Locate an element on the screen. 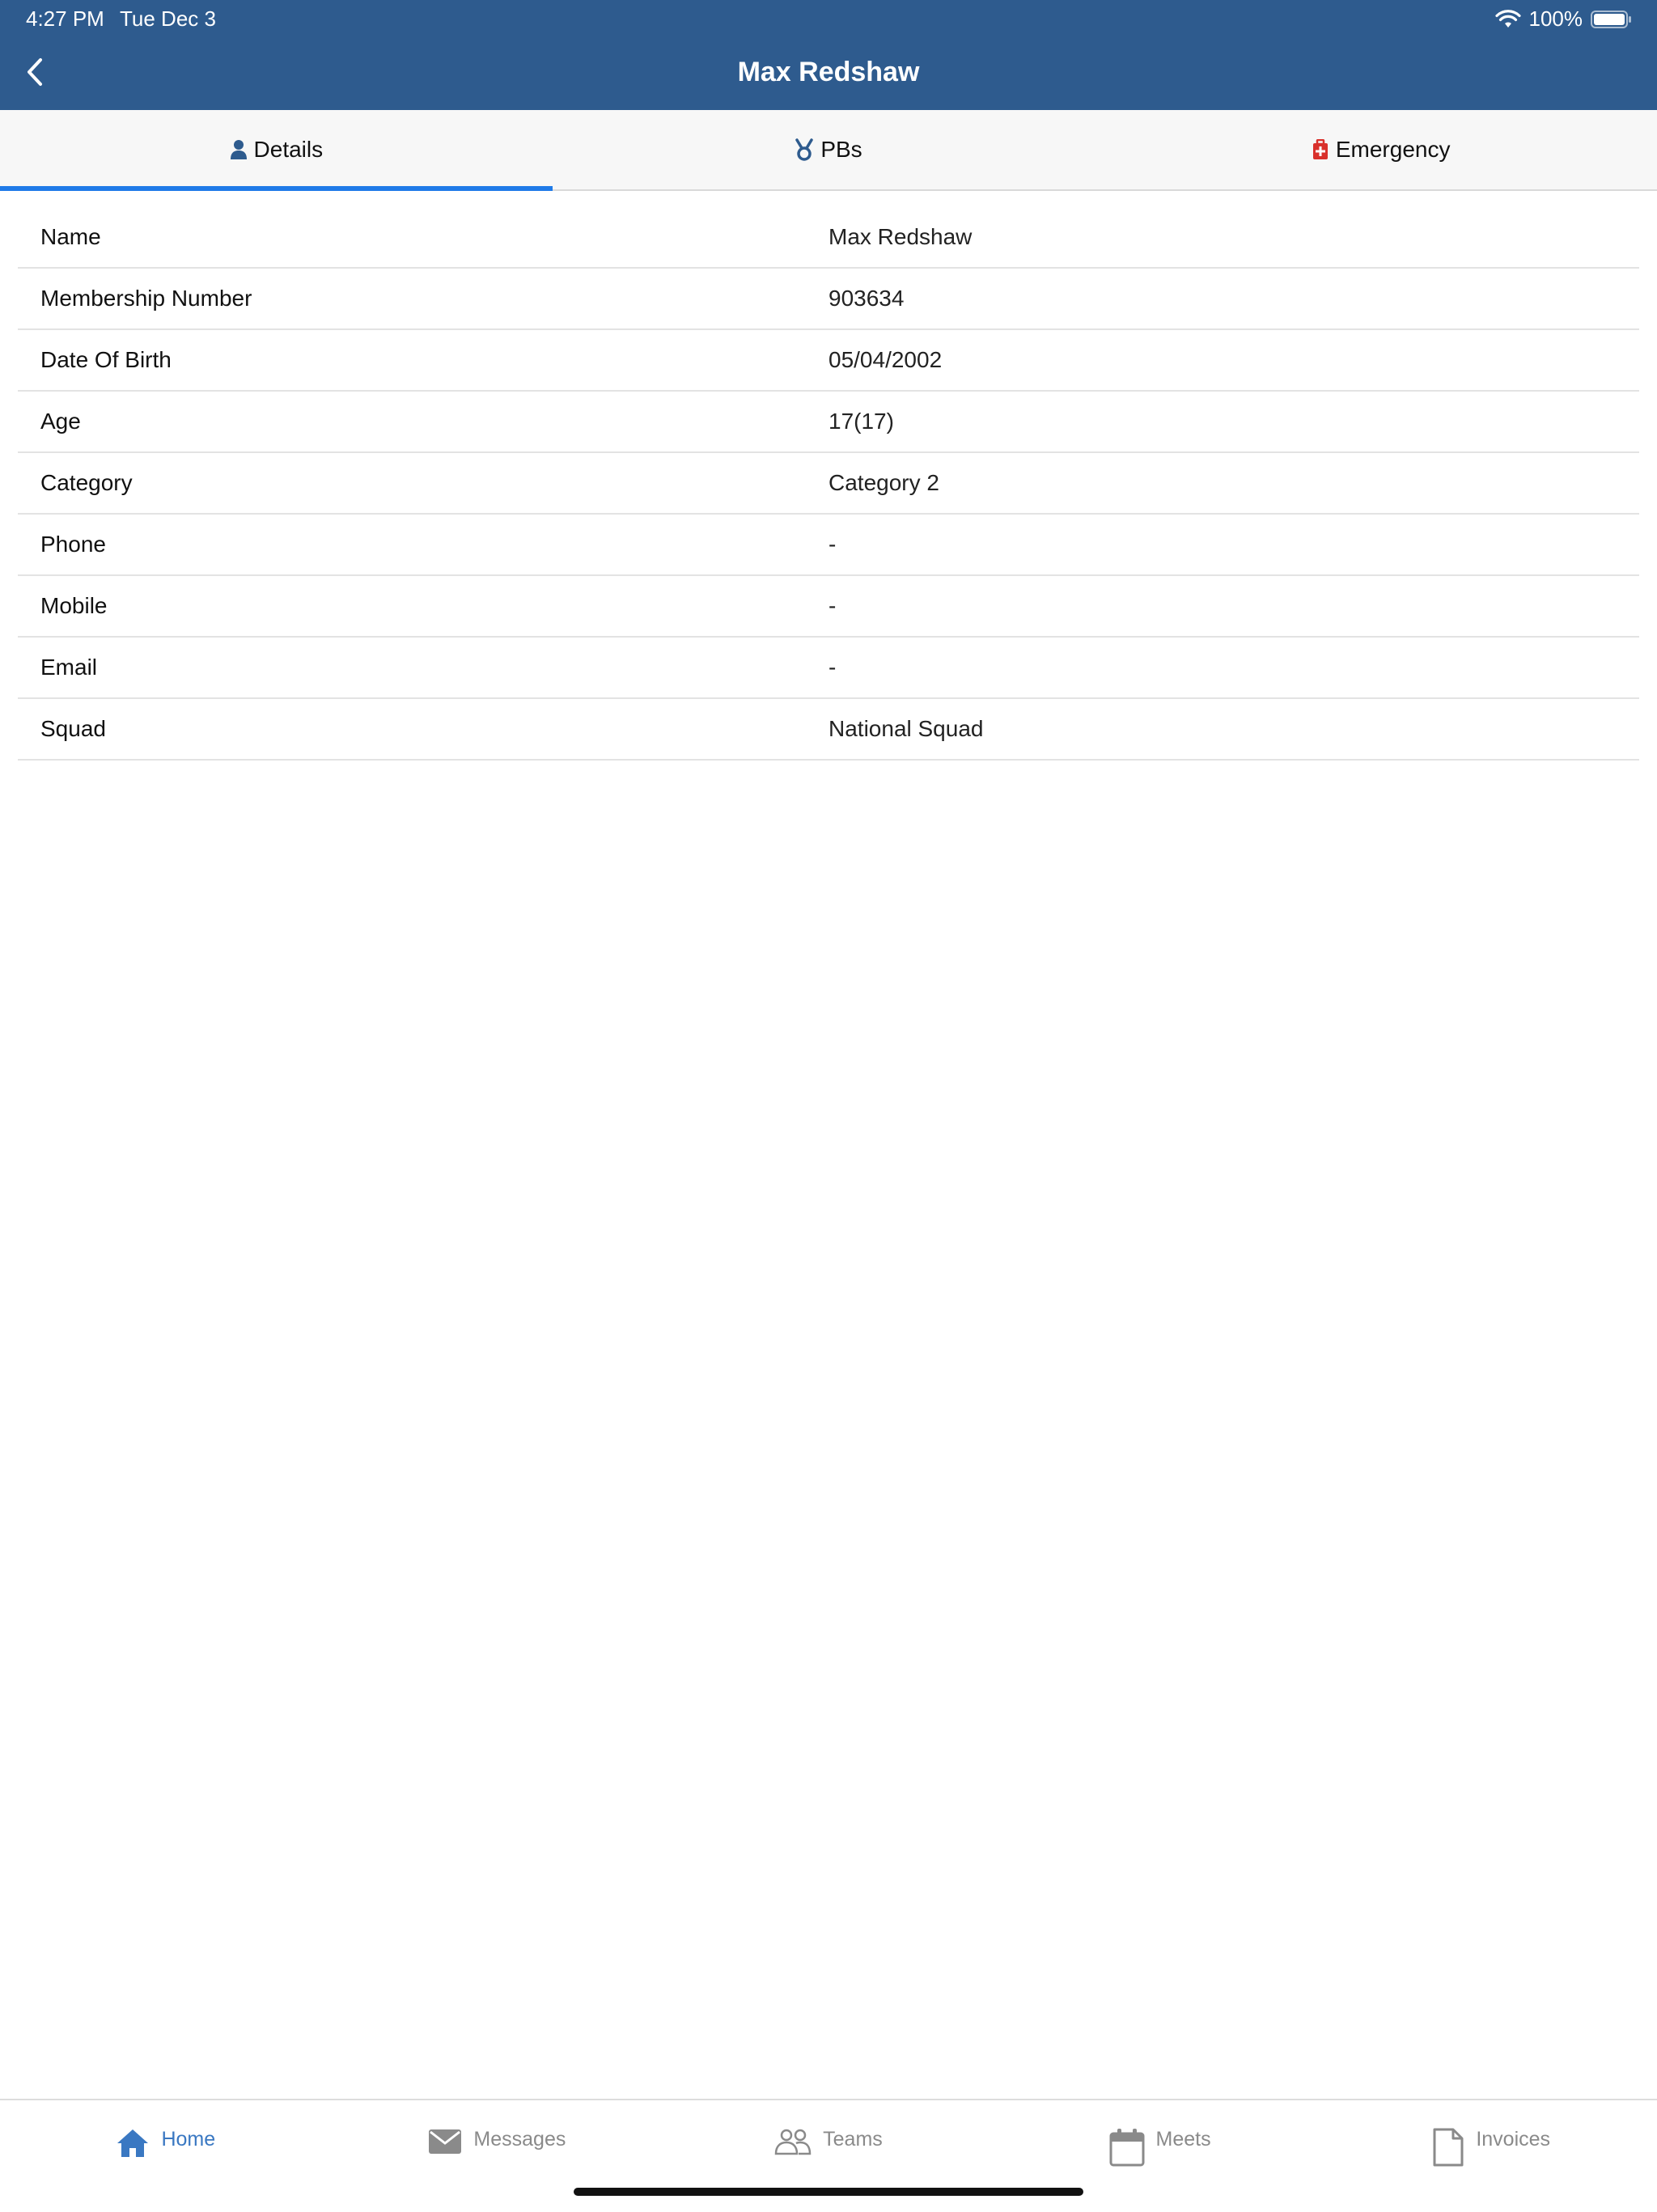 The height and width of the screenshot is (2212, 1657). status-time: 4:27 PM is located at coordinates (65, 18).